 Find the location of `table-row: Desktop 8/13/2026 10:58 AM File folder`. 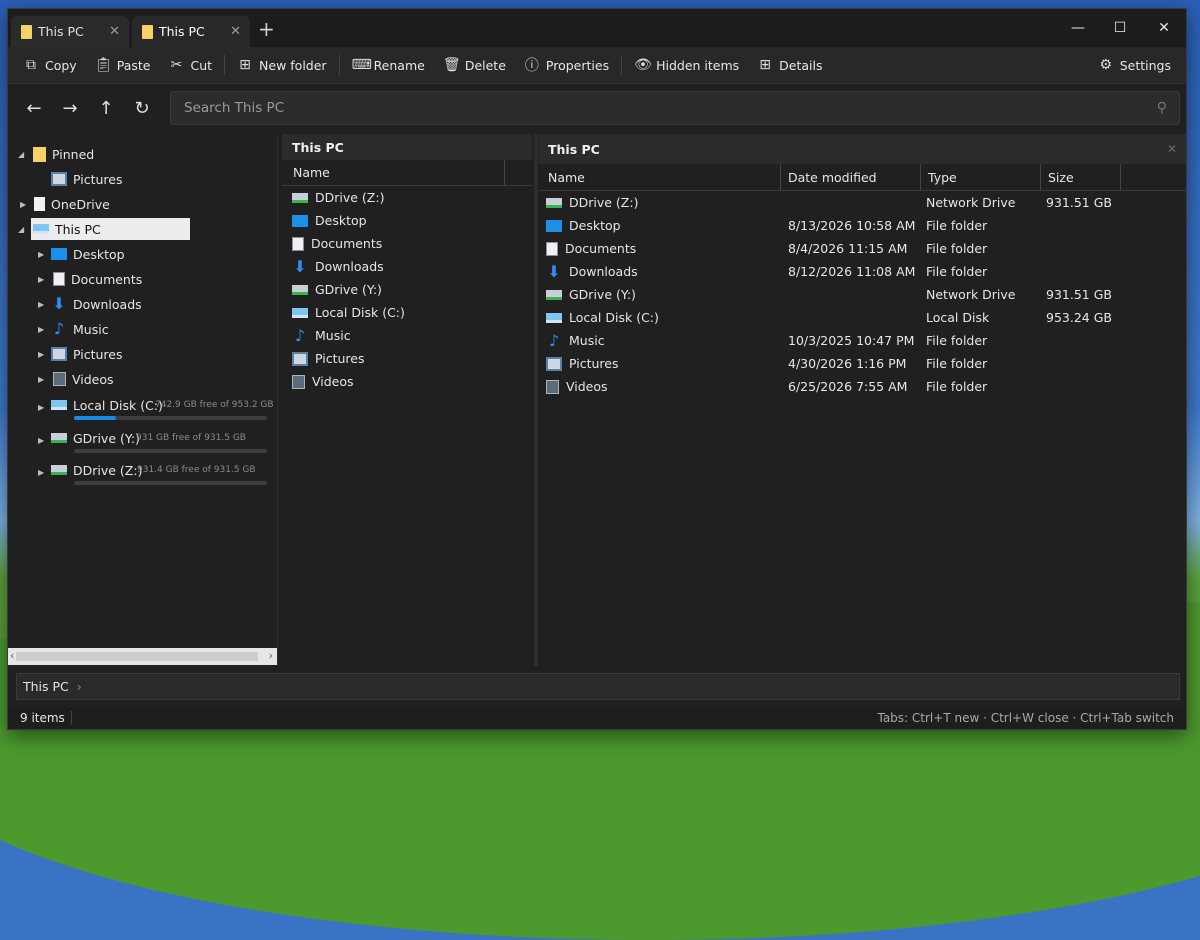

table-row: Desktop 8/13/2026 10:58 AM File folder is located at coordinates (862, 225).